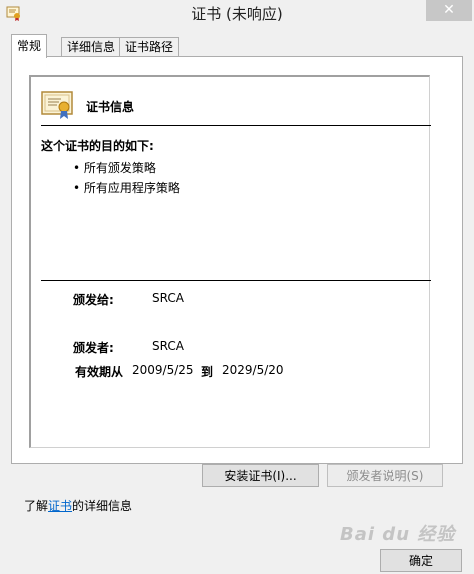 This screenshot has width=474, height=574. I want to click on close-button: ✕, so click(449, 10).